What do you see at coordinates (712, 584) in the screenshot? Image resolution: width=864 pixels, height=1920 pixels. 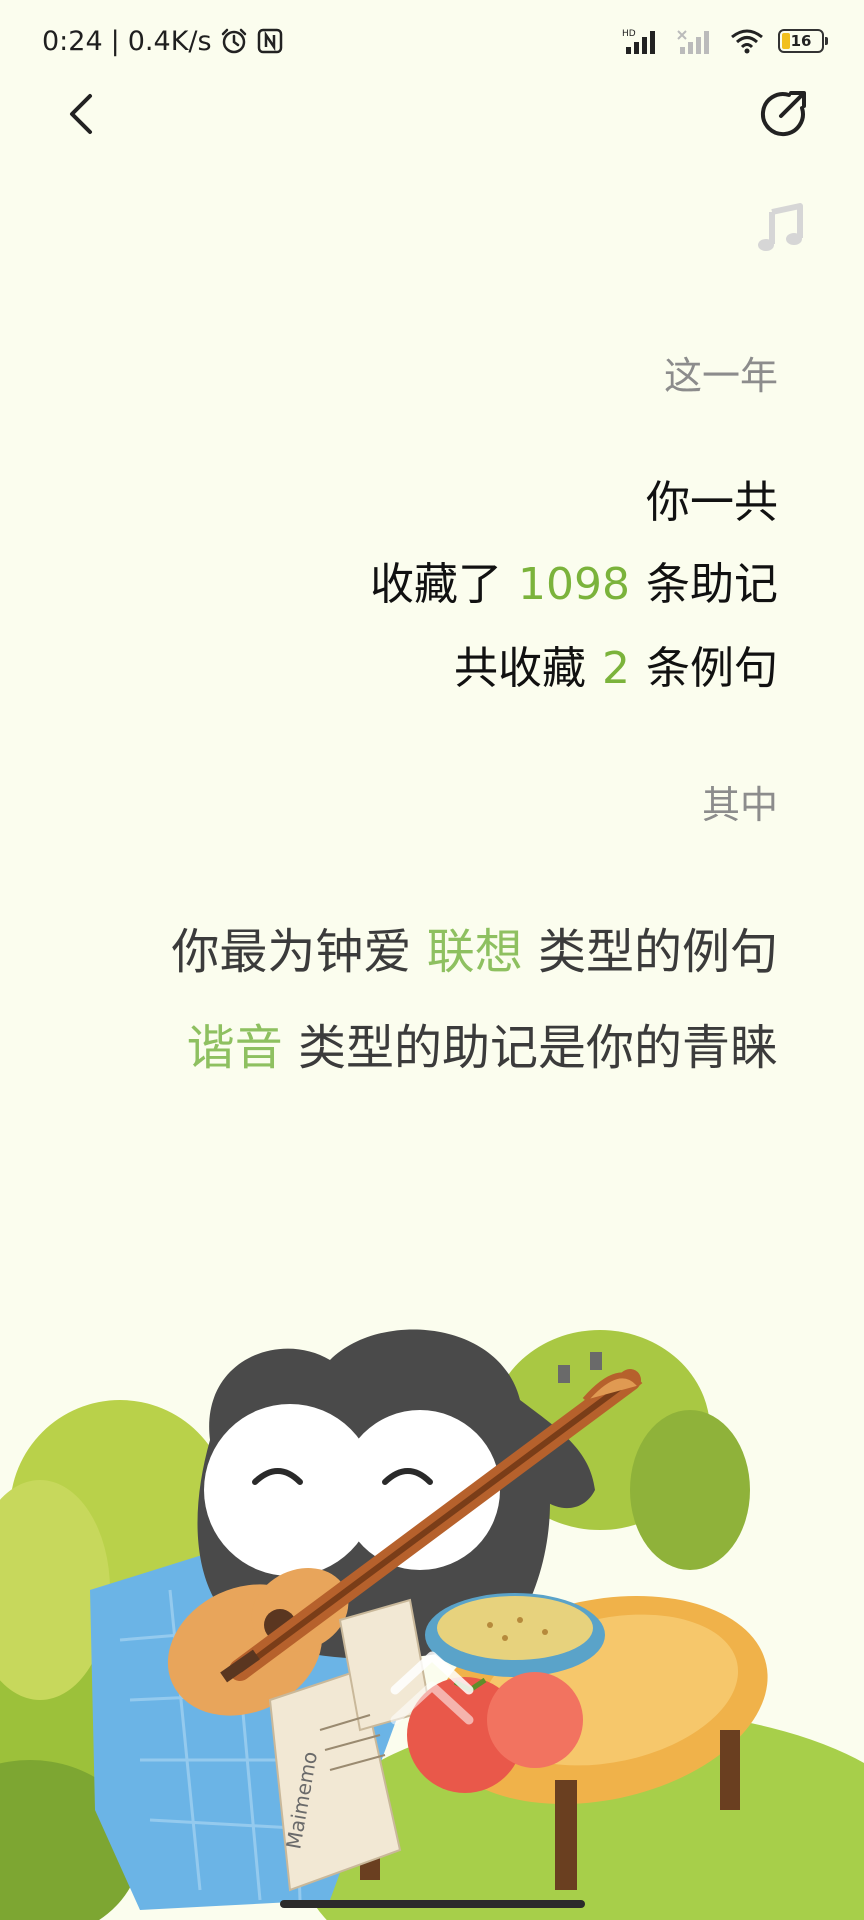 I see `mnemonic-unit: 条助记` at bounding box center [712, 584].